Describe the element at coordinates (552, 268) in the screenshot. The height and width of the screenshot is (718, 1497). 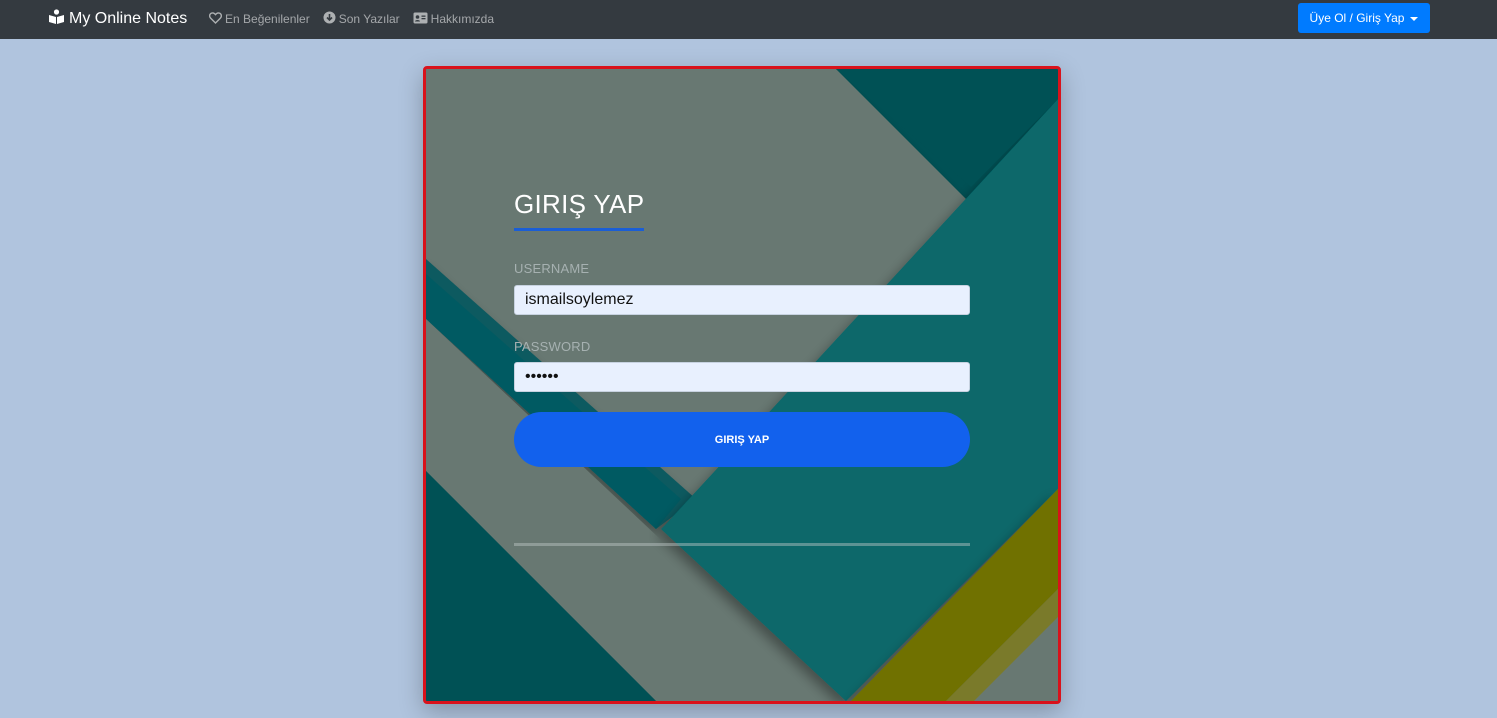
I see `username-label: USERNAME` at that location.